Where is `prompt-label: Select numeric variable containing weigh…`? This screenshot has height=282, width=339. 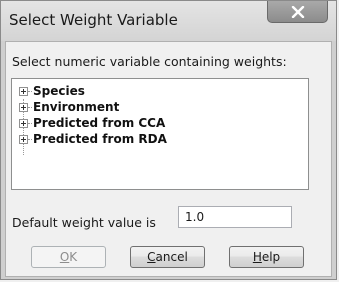 prompt-label: Select numeric variable containing weigh… is located at coordinates (149, 61).